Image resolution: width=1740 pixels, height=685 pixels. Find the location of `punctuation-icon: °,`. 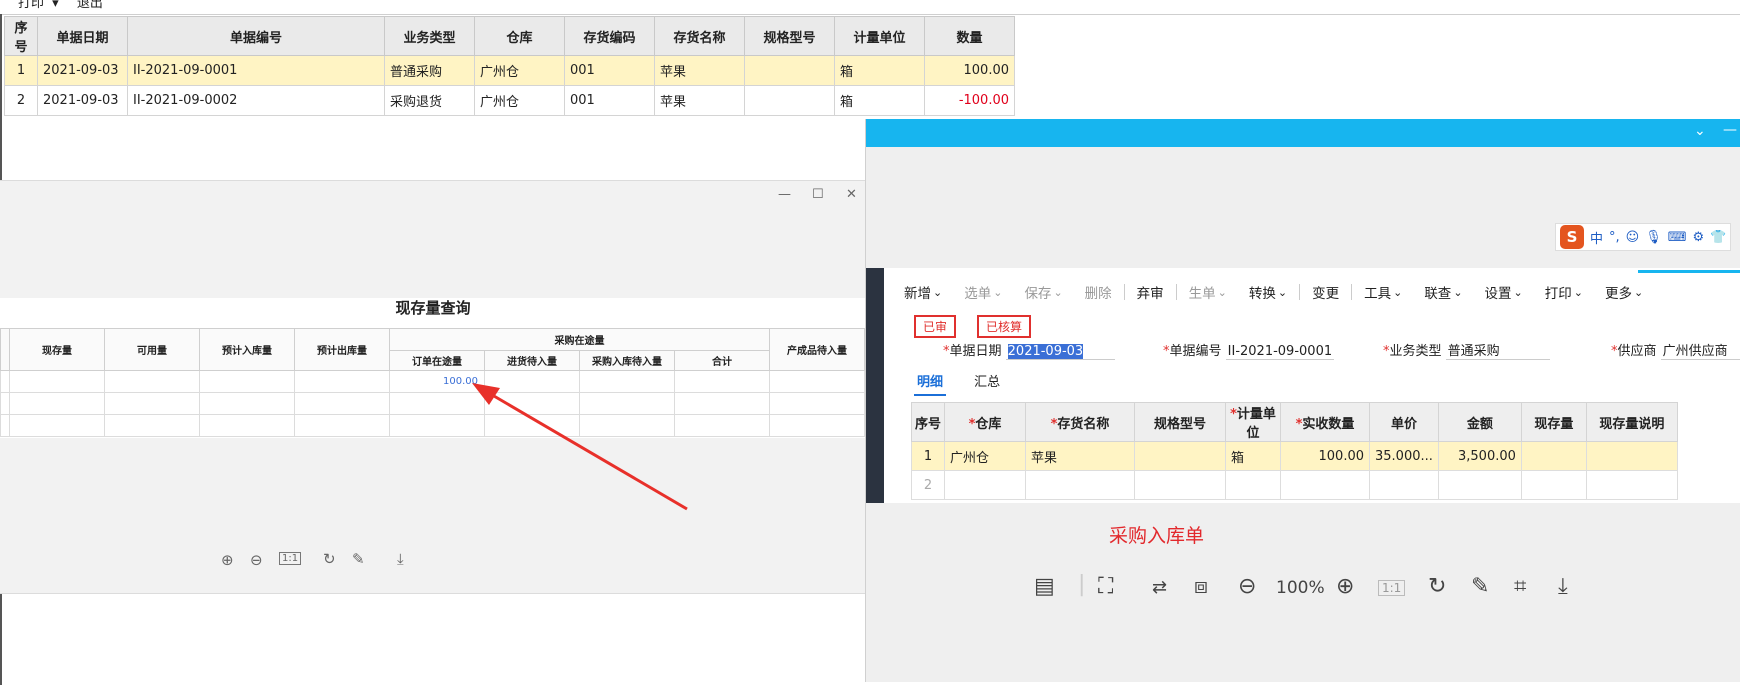

punctuation-icon: °, is located at coordinates (1614, 237).